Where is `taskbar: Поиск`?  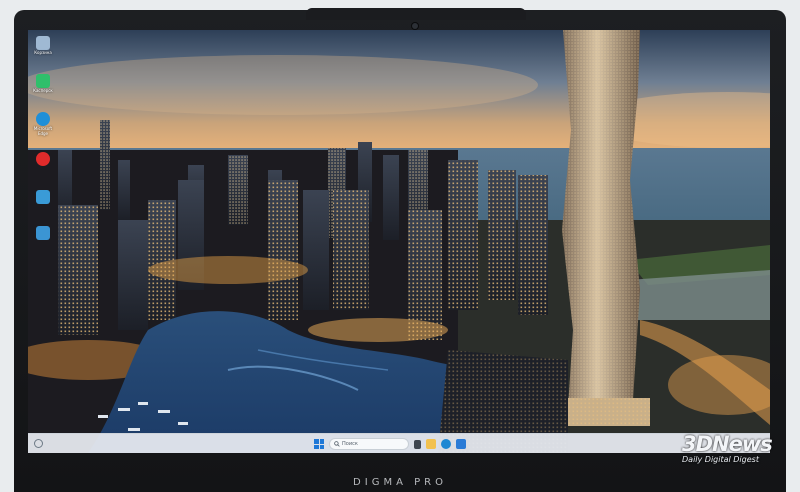 taskbar: Поиск is located at coordinates (399, 443).